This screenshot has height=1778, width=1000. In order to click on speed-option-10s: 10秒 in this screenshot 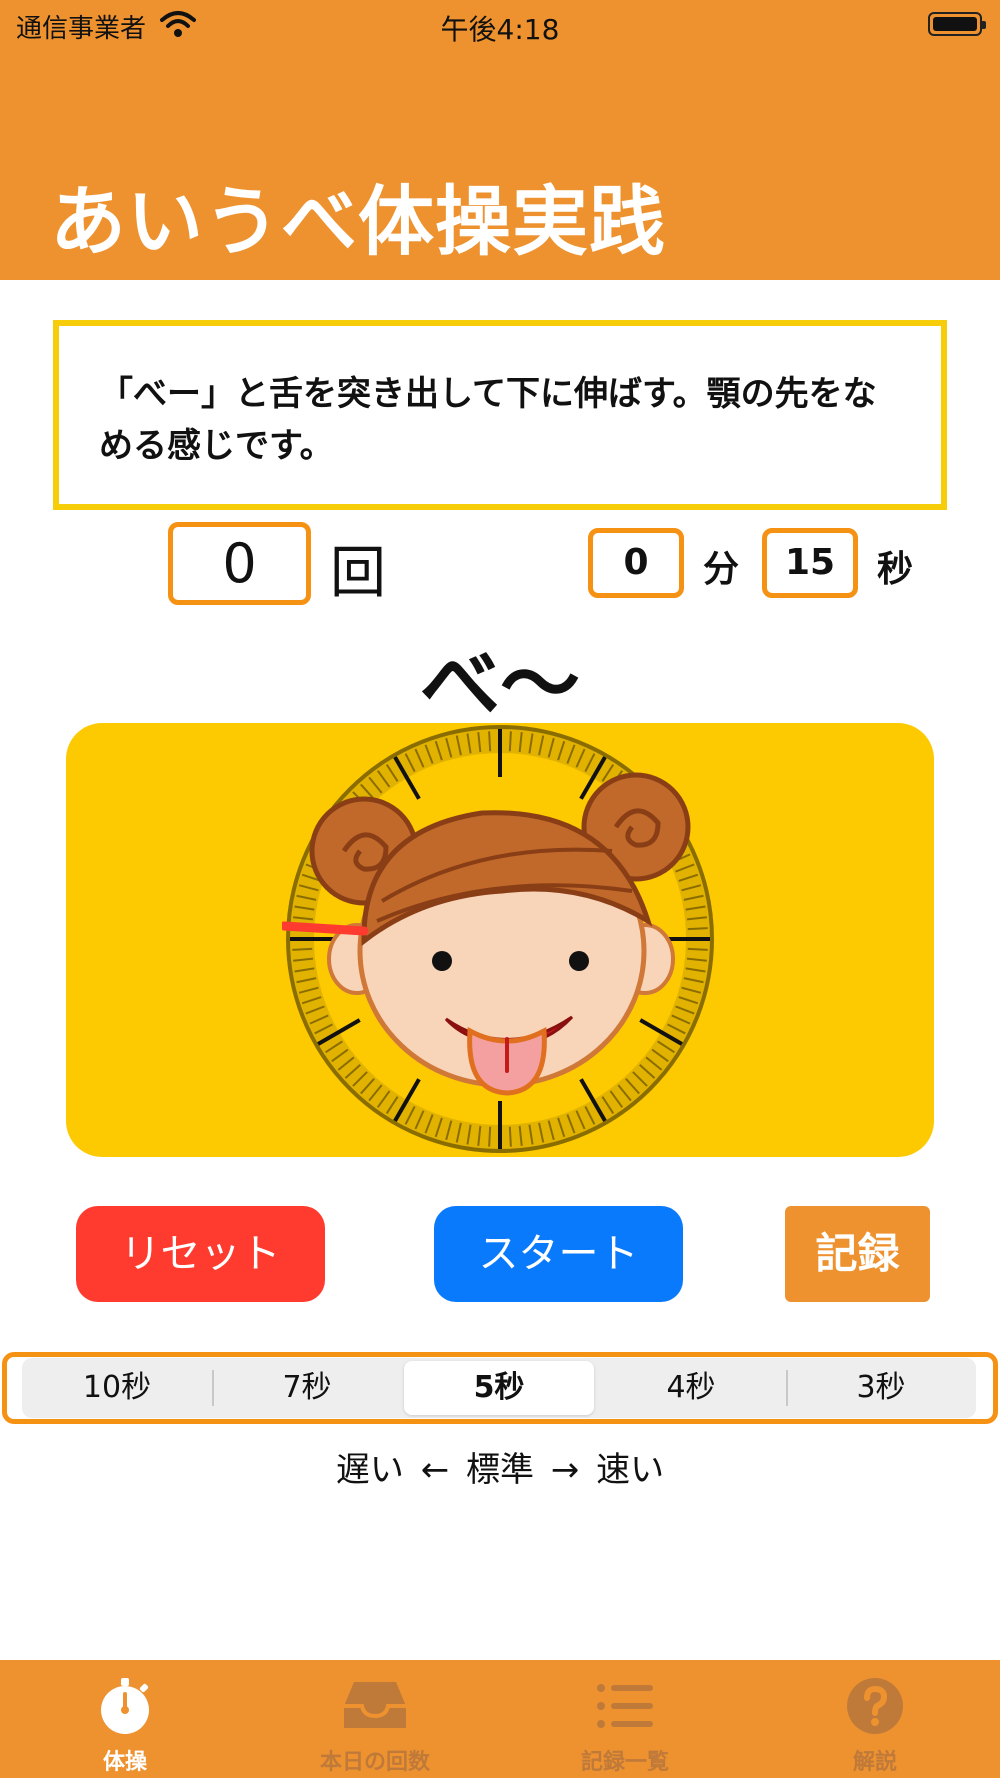, I will do `click(117, 1388)`.